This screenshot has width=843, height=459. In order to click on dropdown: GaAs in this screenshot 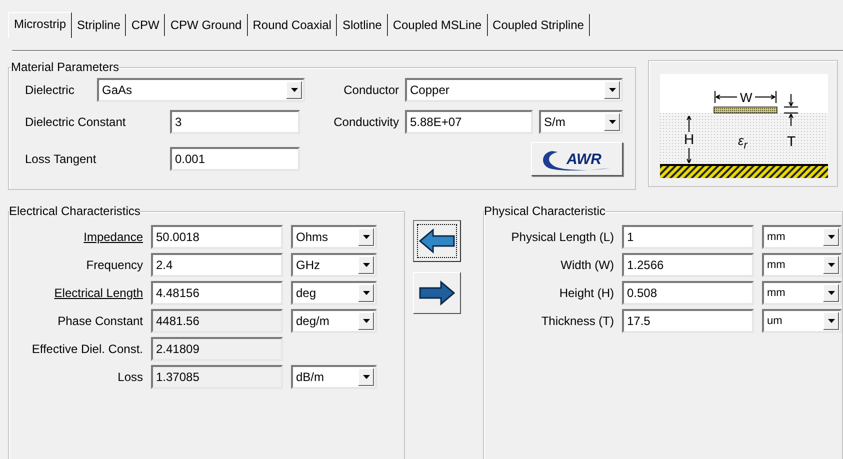, I will do `click(201, 90)`.